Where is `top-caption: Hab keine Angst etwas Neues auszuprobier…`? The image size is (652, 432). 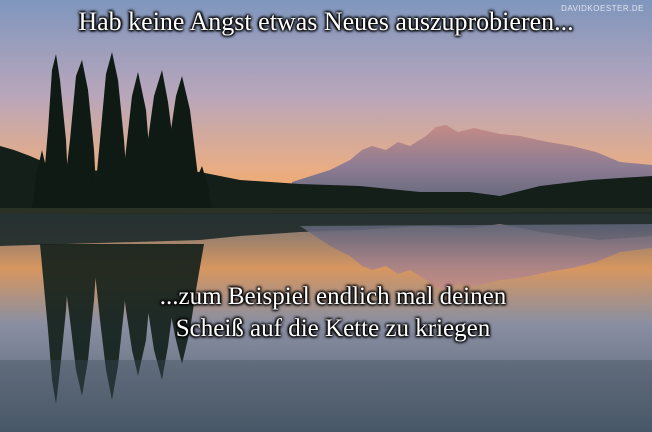
top-caption: Hab keine Angst etwas Neues auszuprobier… is located at coordinates (326, 21).